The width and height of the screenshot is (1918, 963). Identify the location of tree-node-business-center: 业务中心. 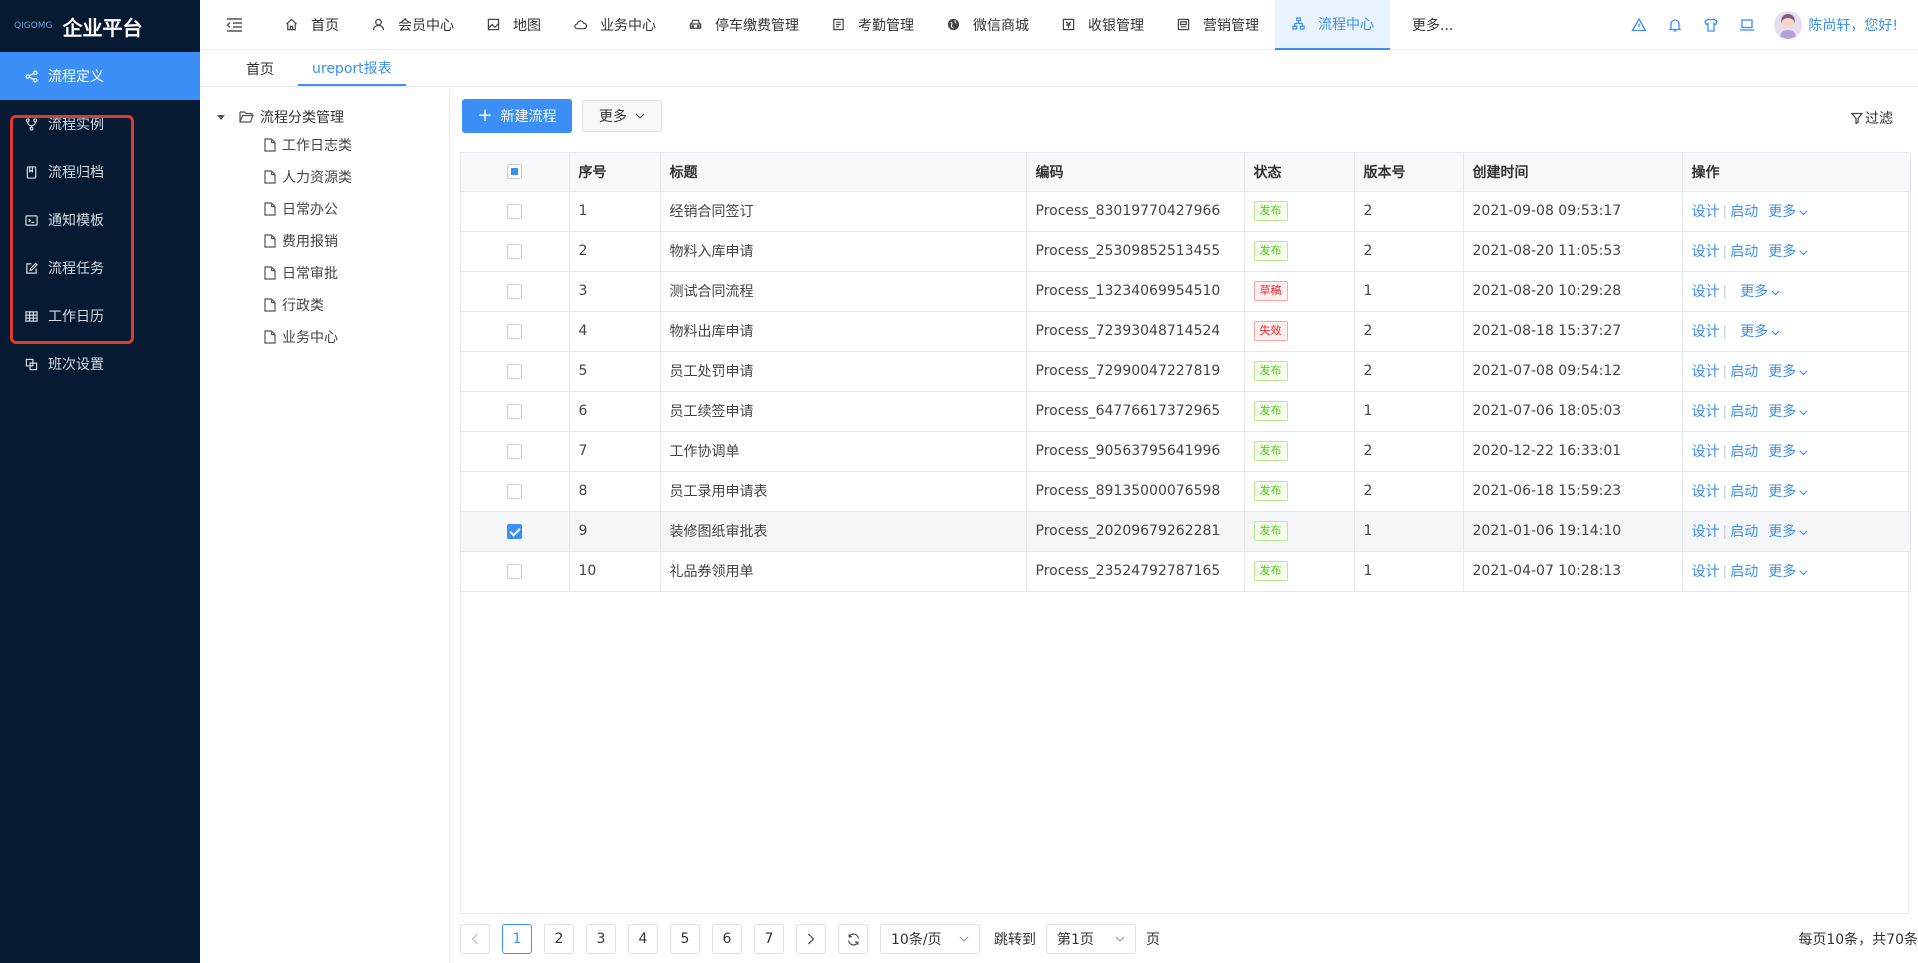
(324, 337).